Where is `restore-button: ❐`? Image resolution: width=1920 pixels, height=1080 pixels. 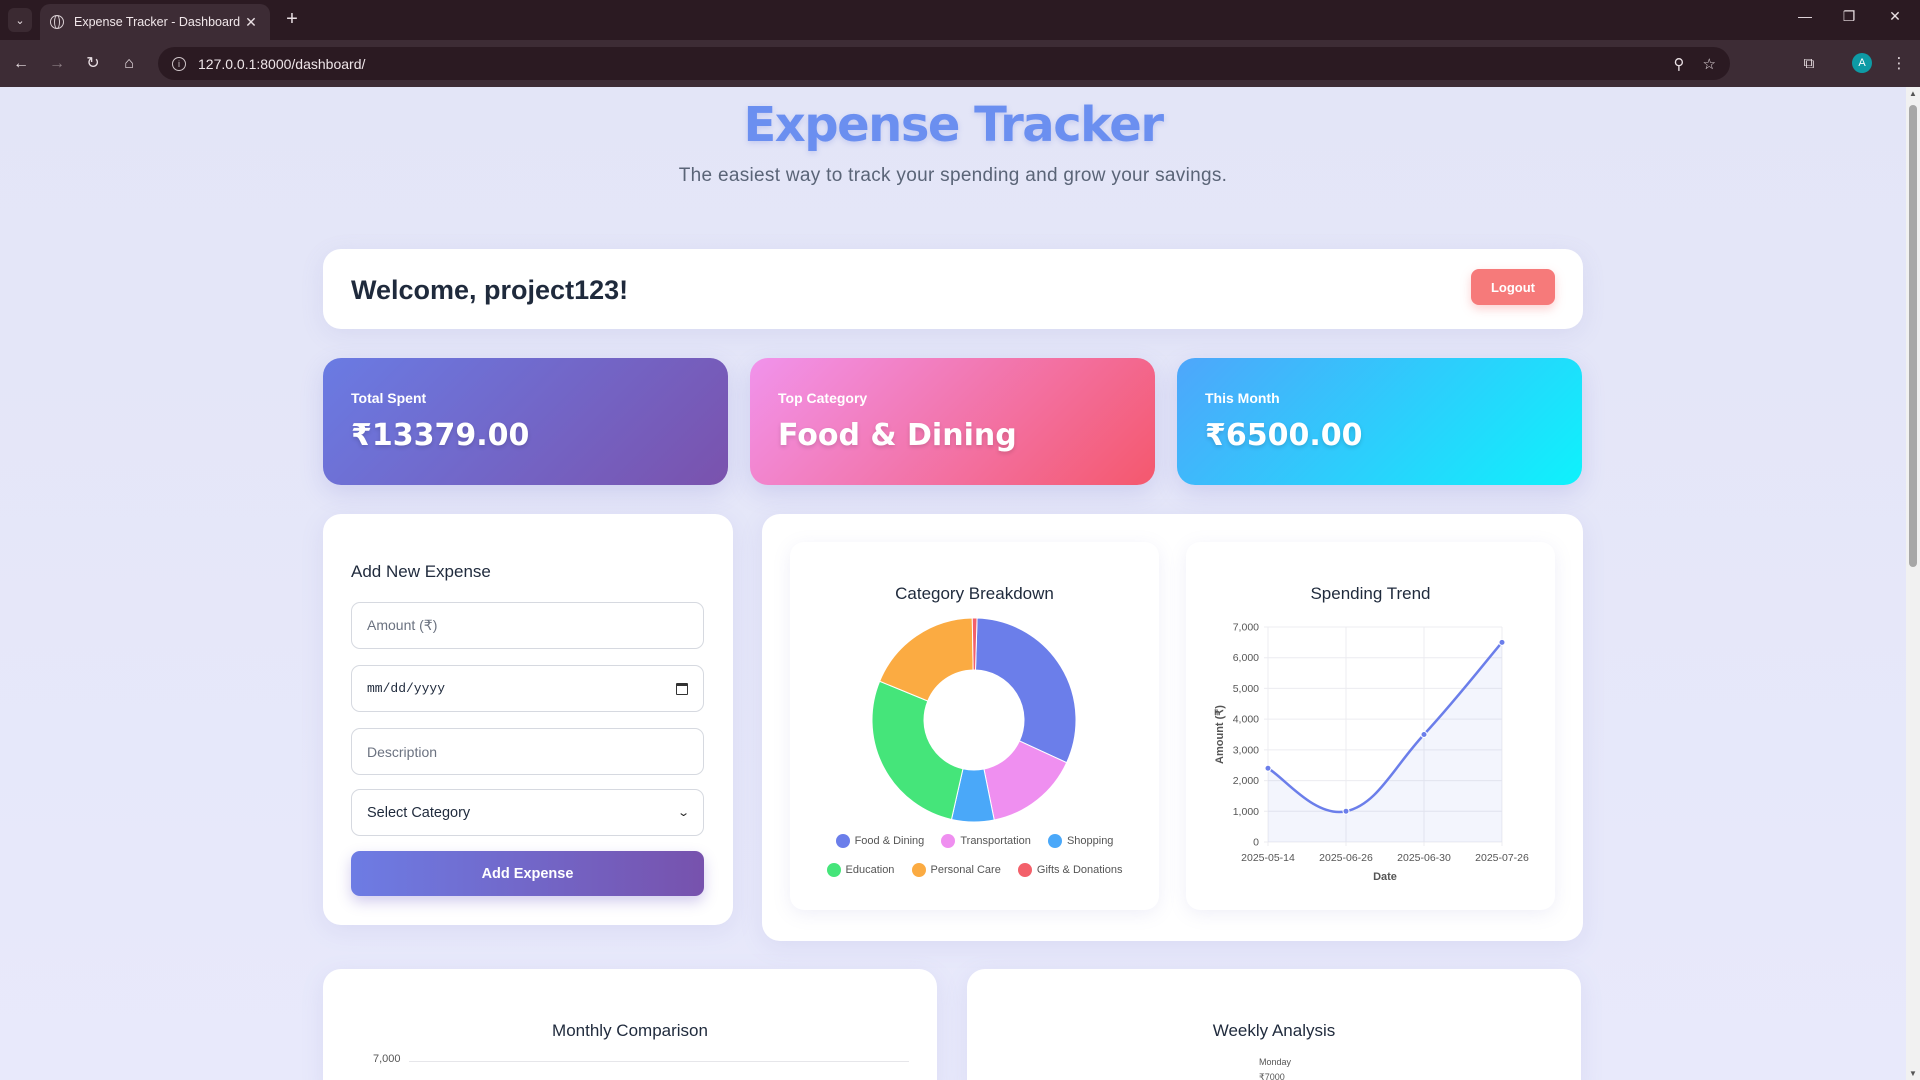 restore-button: ❐ is located at coordinates (1849, 16).